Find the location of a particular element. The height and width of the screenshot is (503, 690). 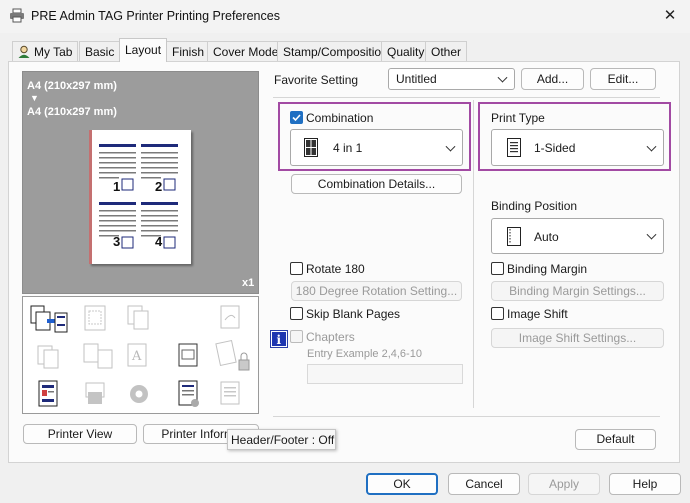

tab-stamp-composition: Stamp/Composition is located at coordinates (335, 51).